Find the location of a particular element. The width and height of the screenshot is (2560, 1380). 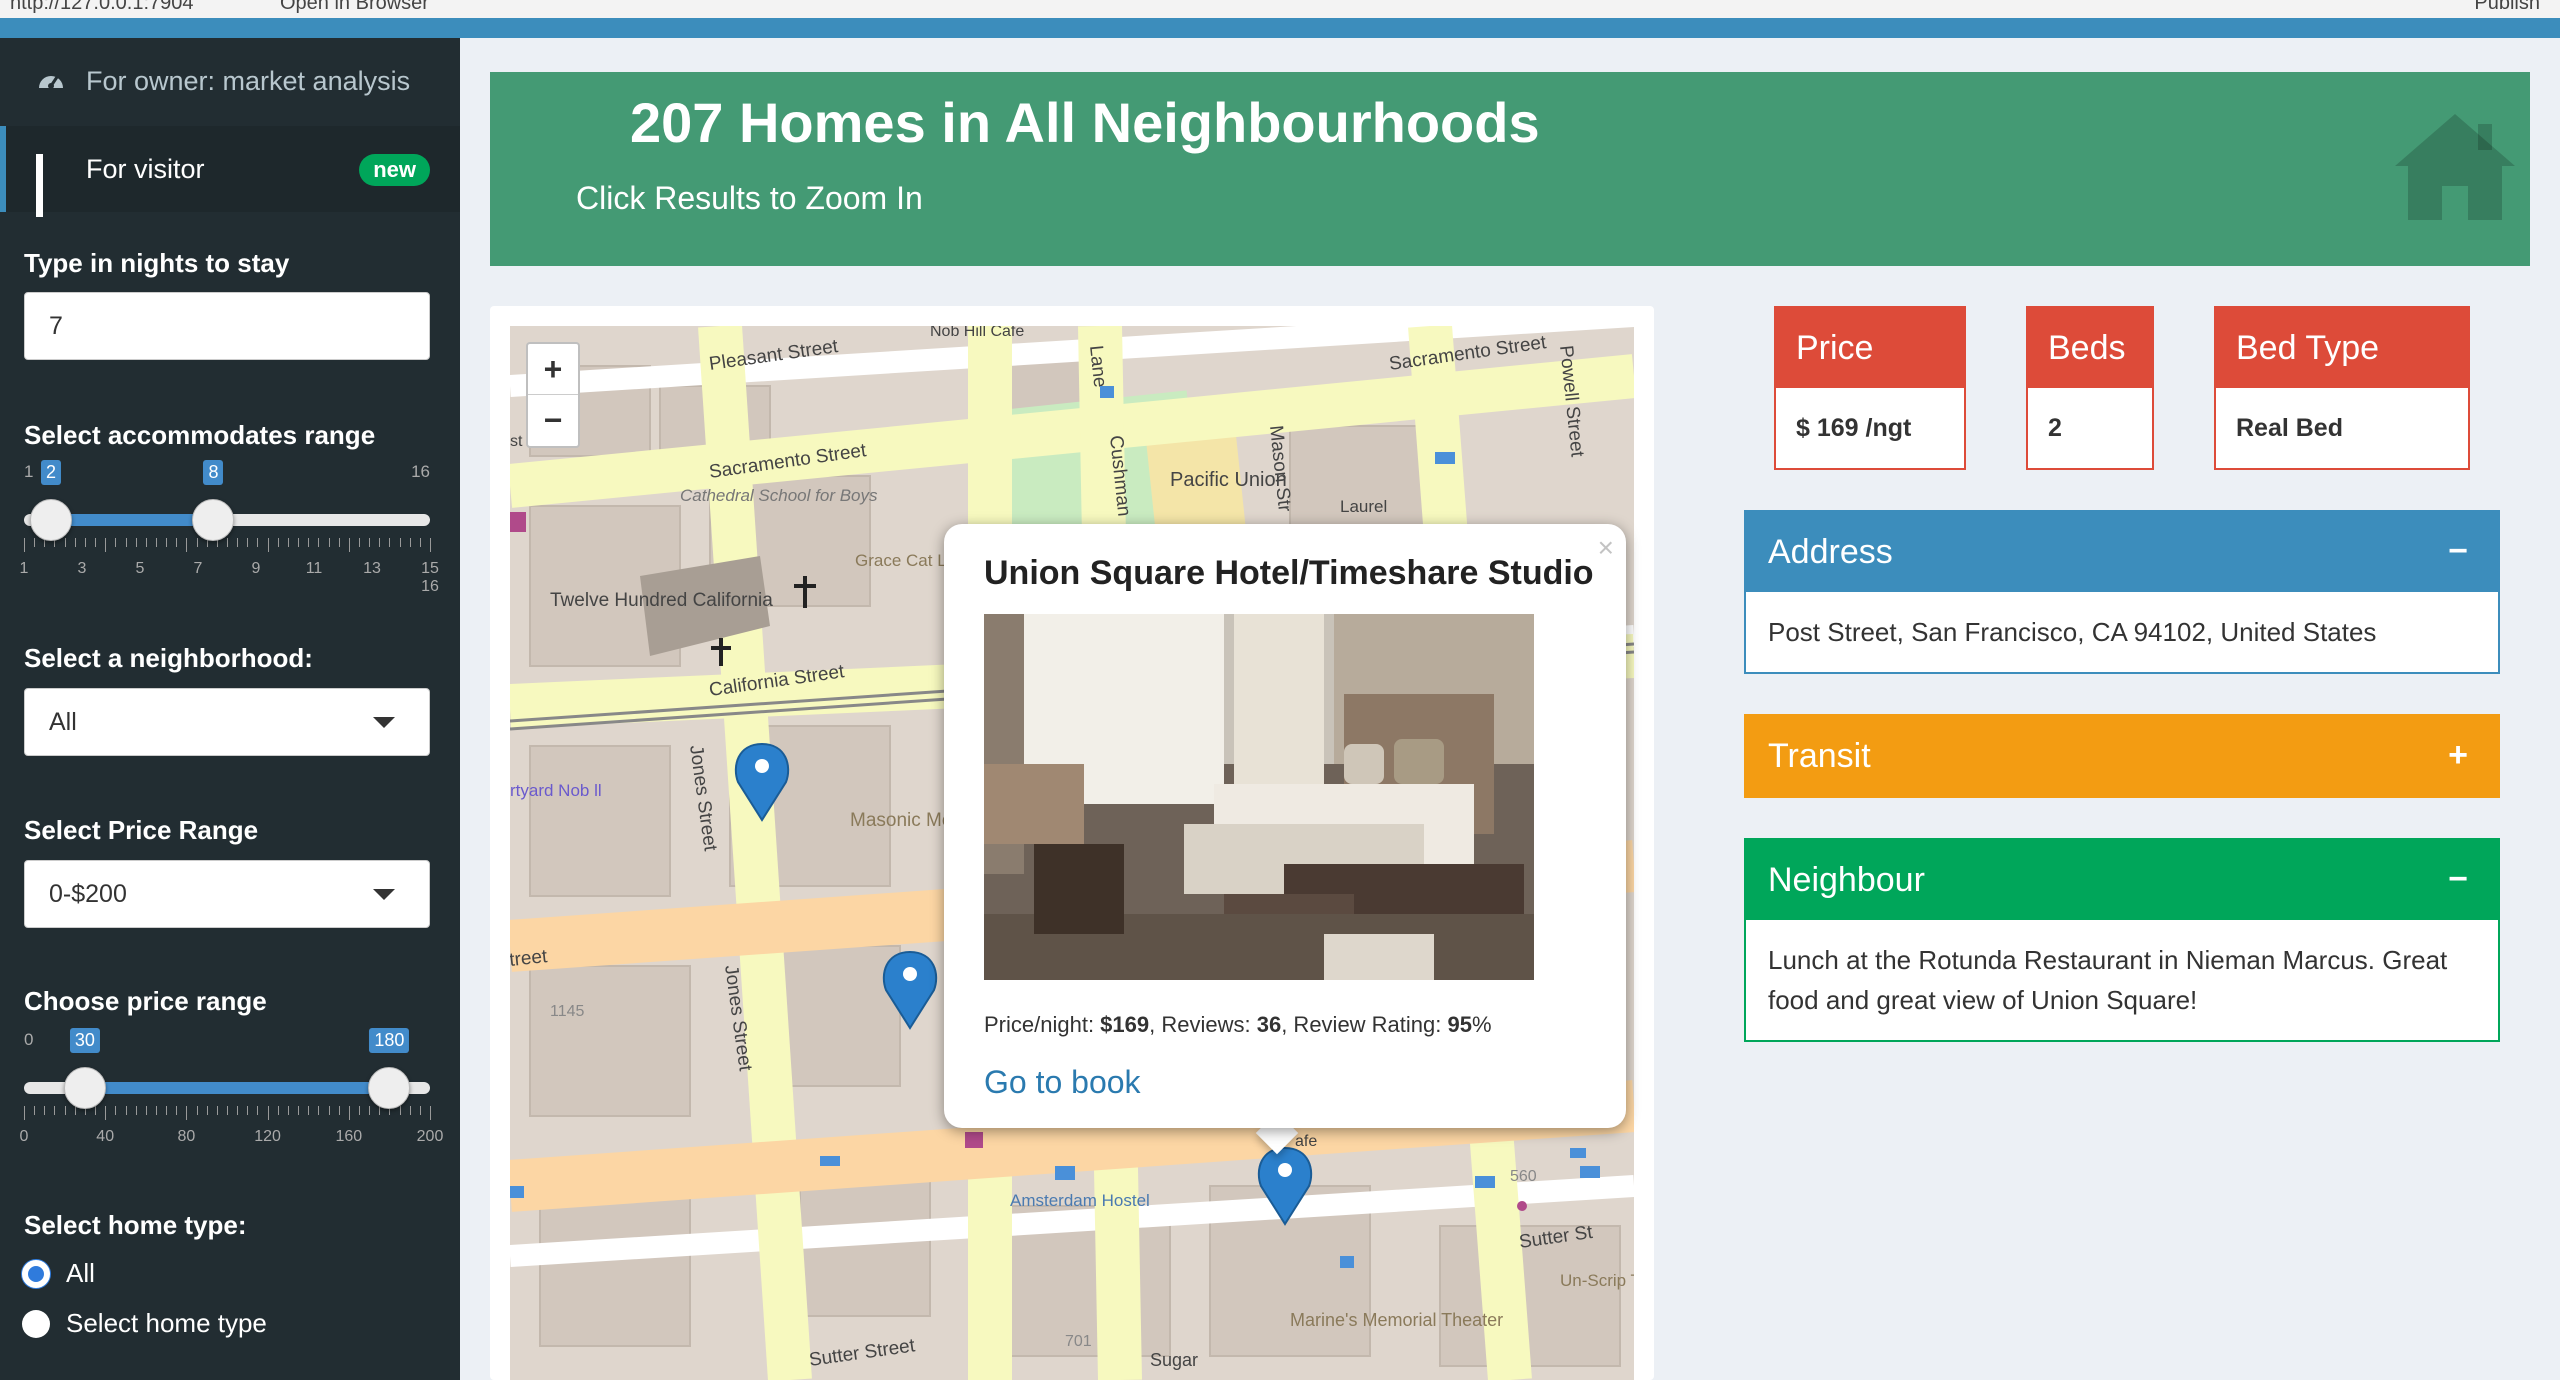

slider-to-value: 180 is located at coordinates (389, 1040).